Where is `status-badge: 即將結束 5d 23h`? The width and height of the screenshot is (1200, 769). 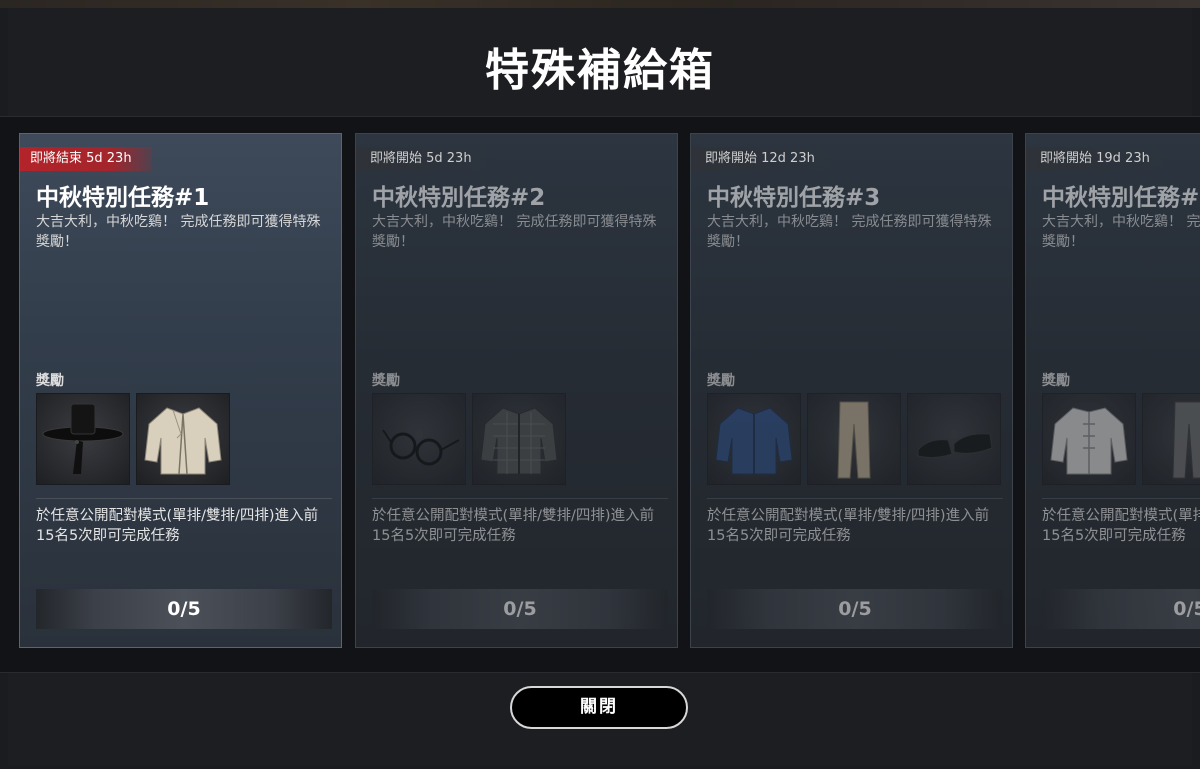
status-badge: 即將結束 5d 23h is located at coordinates (86, 159).